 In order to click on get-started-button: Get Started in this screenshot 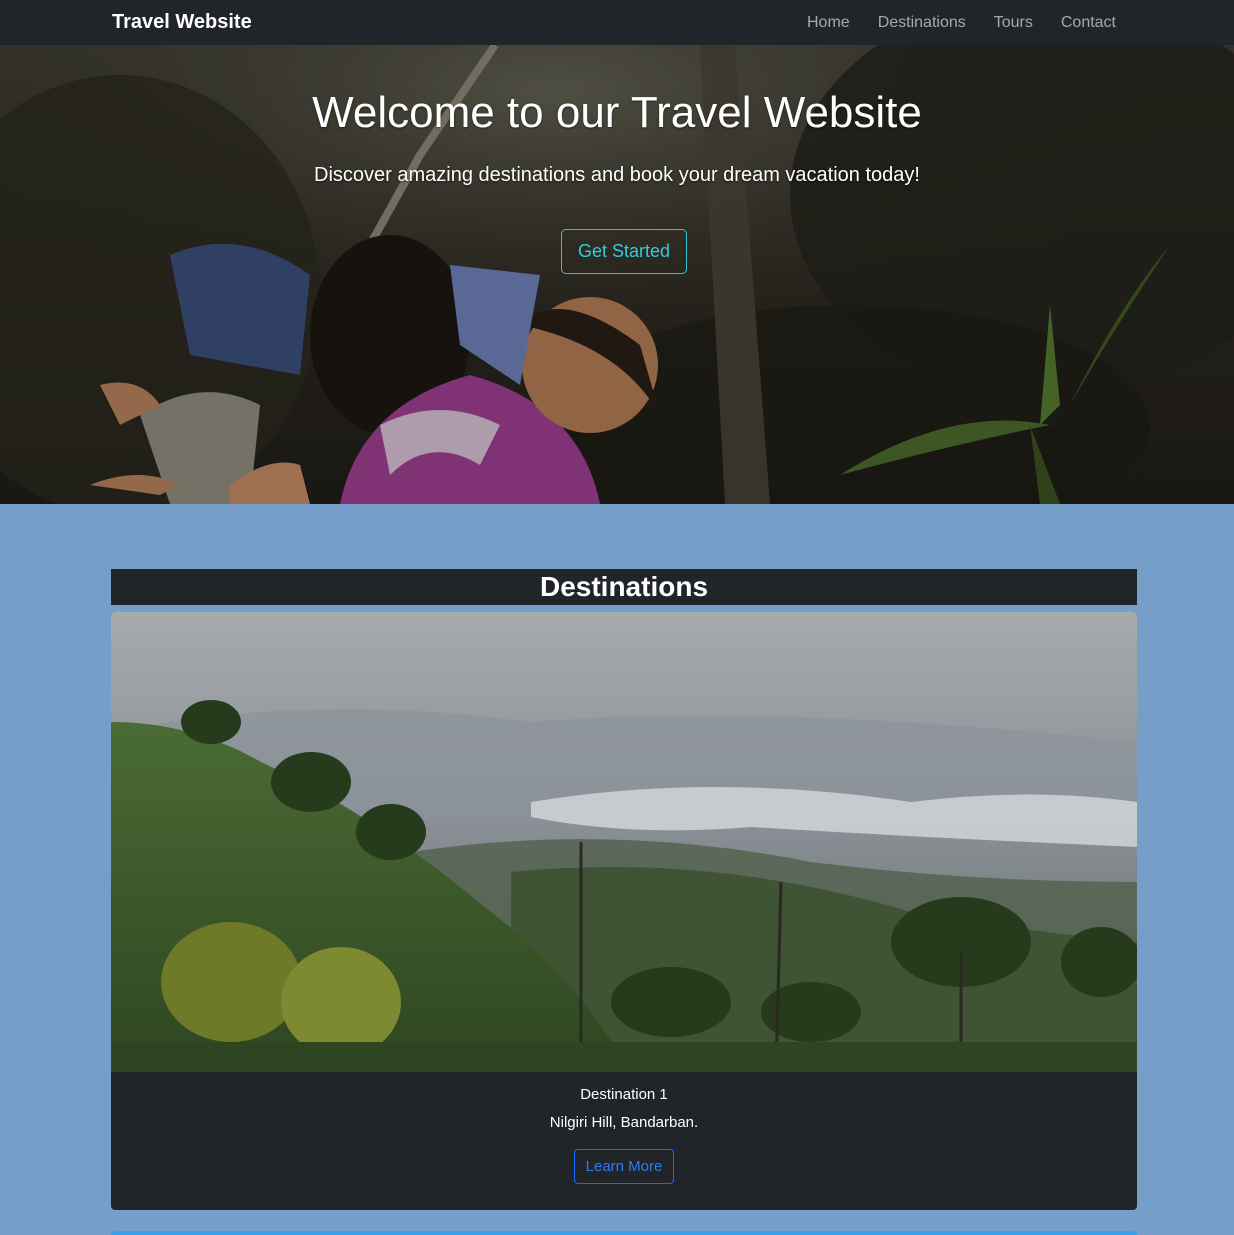, I will do `click(624, 251)`.